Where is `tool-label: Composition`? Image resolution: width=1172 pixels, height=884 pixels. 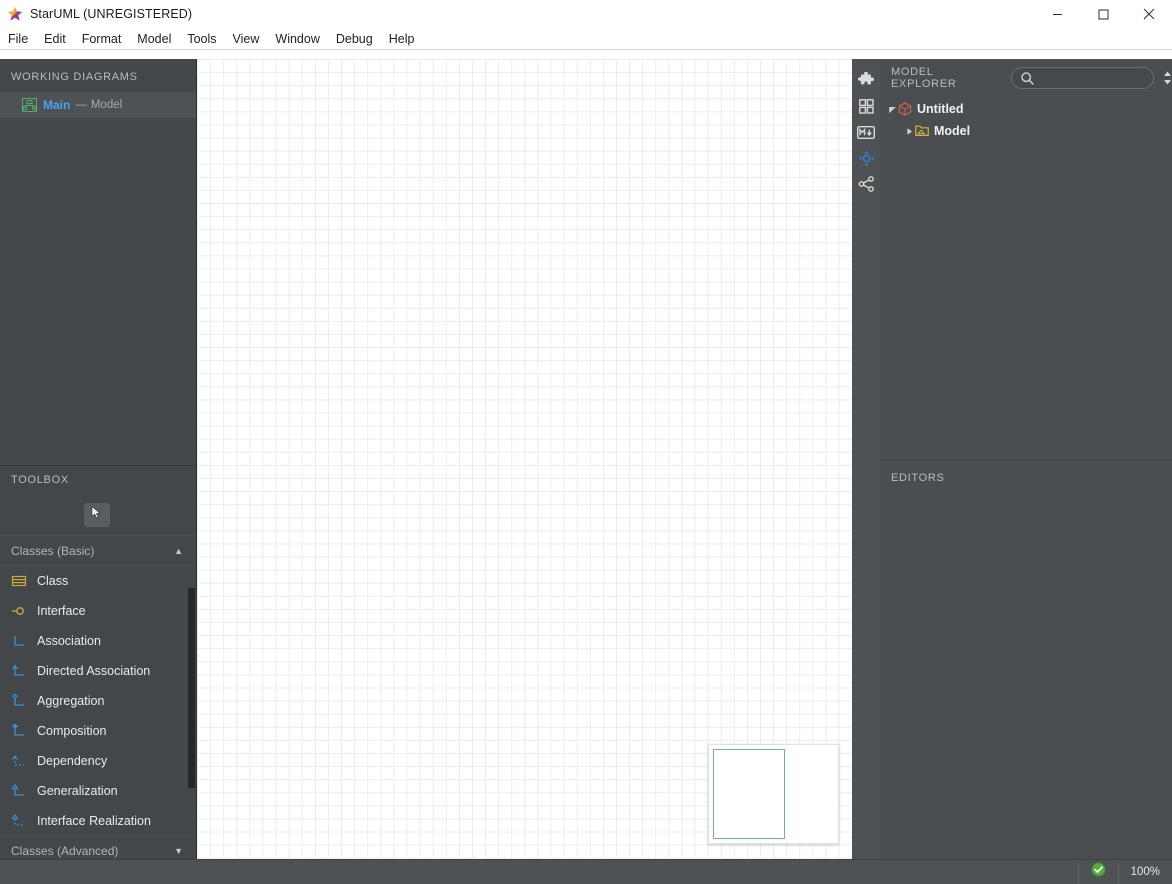
tool-label: Composition is located at coordinates (72, 731).